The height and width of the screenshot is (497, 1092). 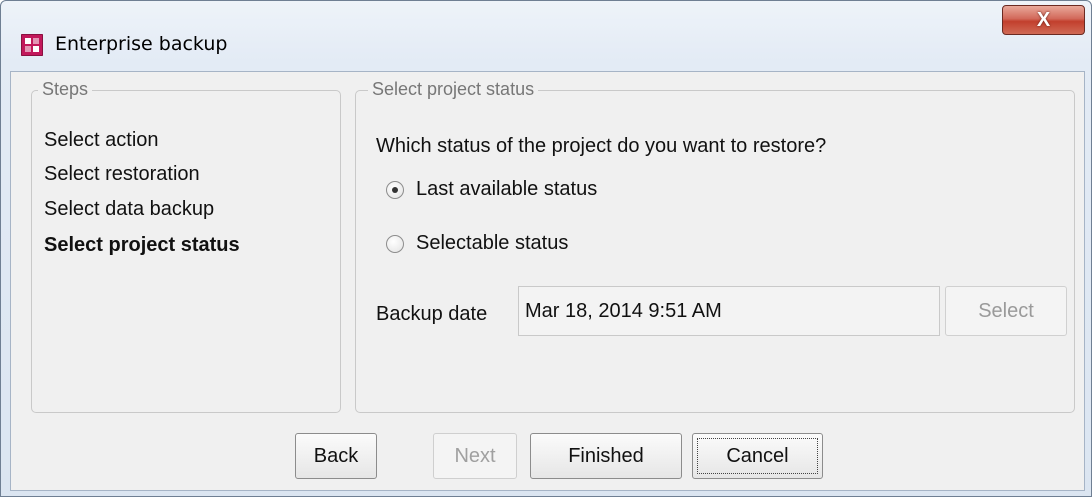 What do you see at coordinates (32, 45) in the screenshot?
I see `app-logo-icon` at bounding box center [32, 45].